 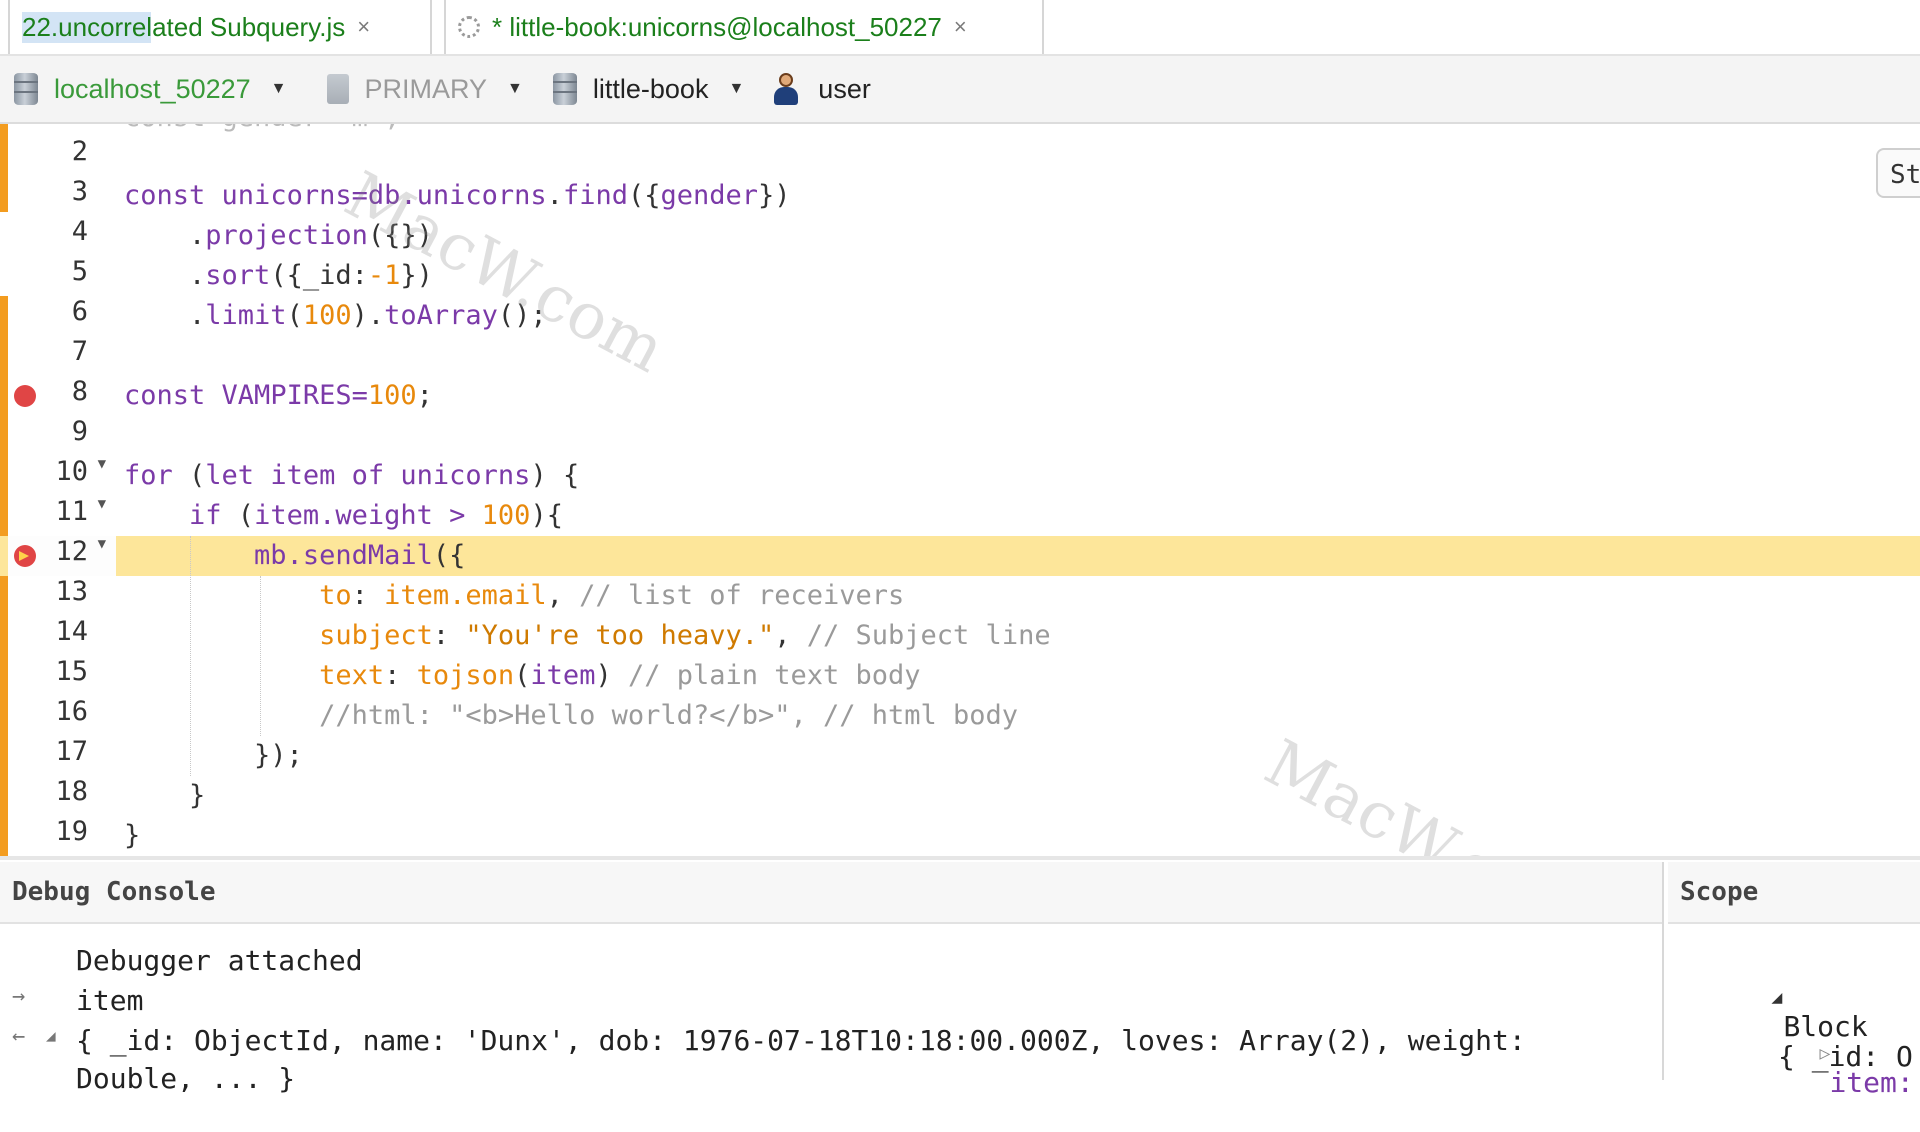 I want to click on line-number: 5, so click(x=79, y=271).